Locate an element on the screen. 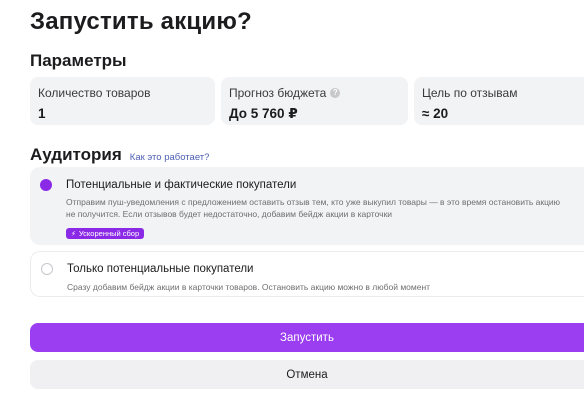 Image resolution: width=584 pixels, height=400 pixels. audience-header: Аудитория Как это работает? is located at coordinates (119, 155).